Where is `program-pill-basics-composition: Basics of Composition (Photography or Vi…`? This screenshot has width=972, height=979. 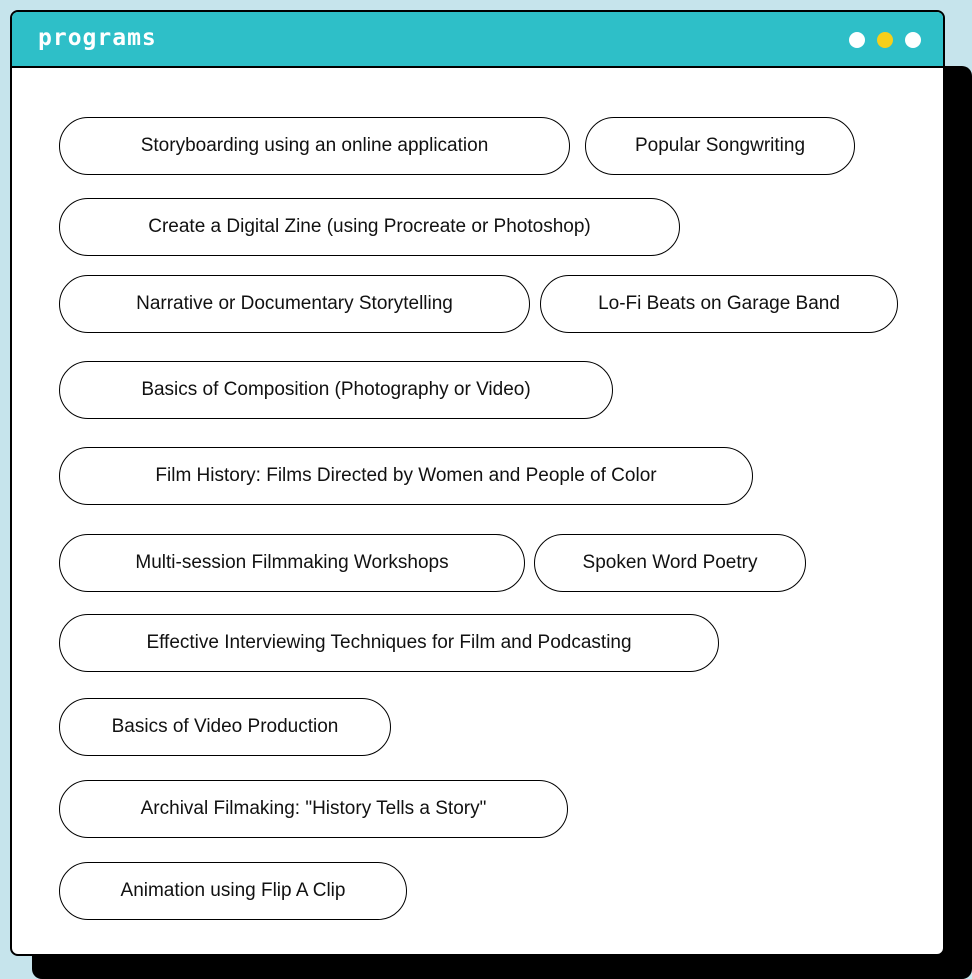 program-pill-basics-composition: Basics of Composition (Photography or Vi… is located at coordinates (336, 390).